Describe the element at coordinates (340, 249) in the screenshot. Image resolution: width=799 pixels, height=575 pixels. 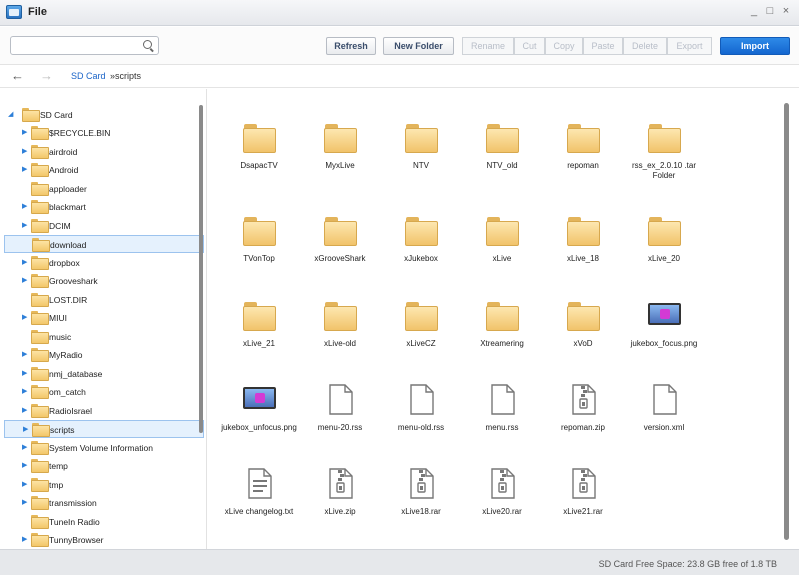
I see `folder-tile: xGrooveShark` at that location.